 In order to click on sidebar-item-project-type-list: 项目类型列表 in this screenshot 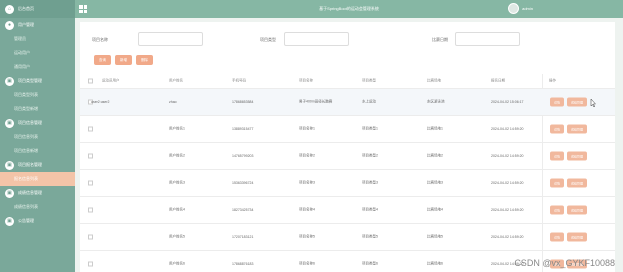, I will do `click(37, 95)`.